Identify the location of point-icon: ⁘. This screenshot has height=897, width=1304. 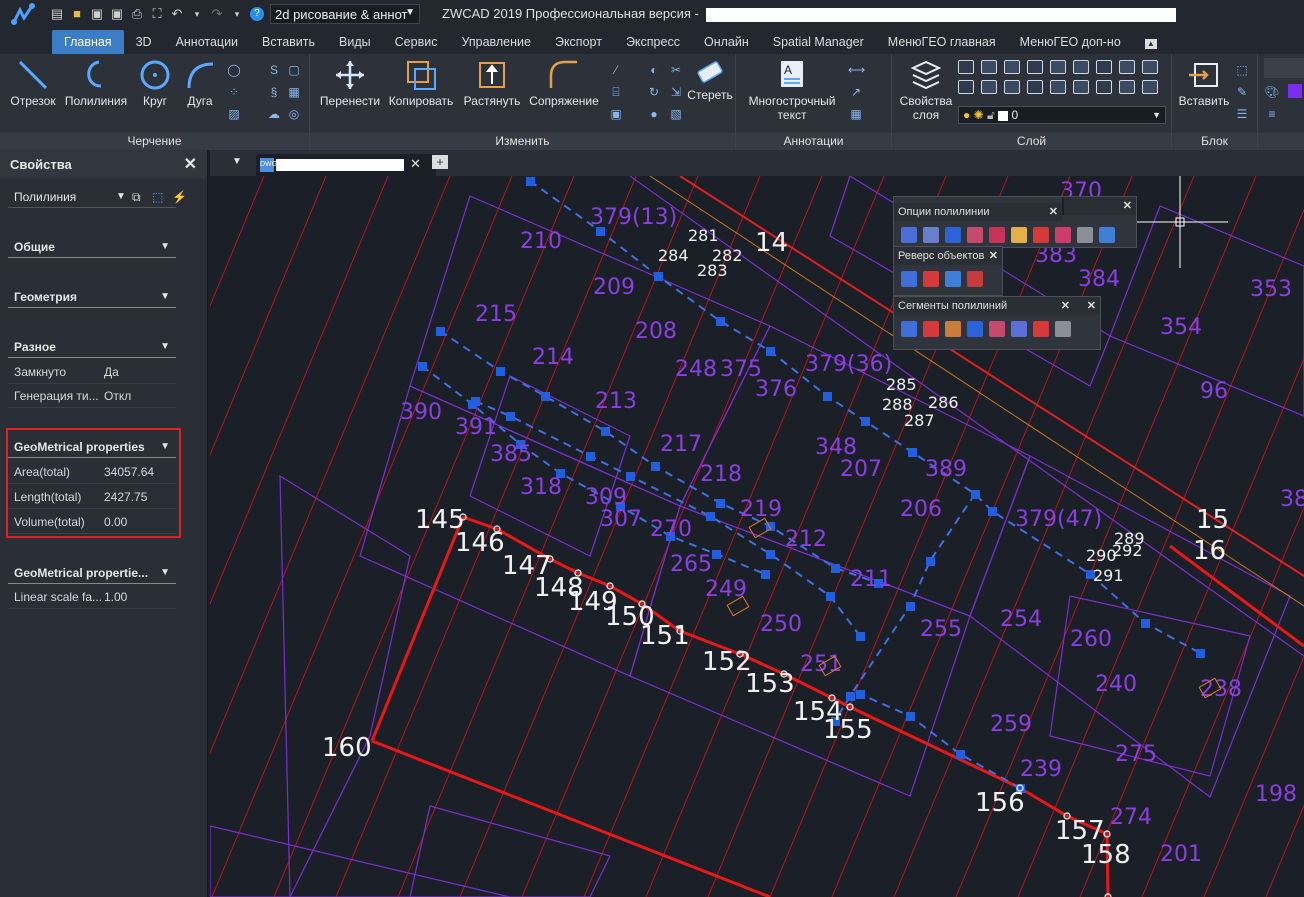
(234, 92).